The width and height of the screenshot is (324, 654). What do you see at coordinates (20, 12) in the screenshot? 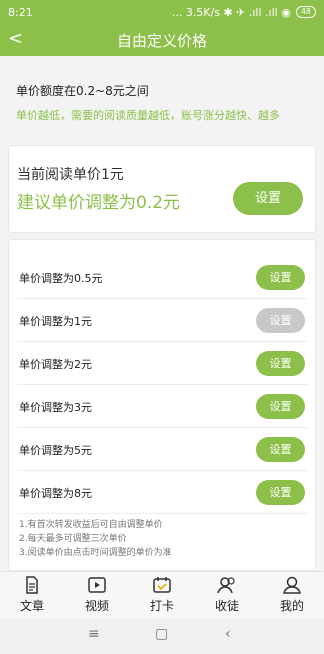
I see `status-time: 8:21` at bounding box center [20, 12].